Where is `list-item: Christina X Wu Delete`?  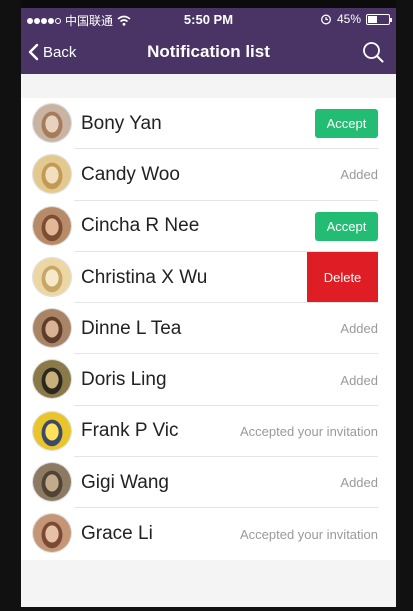 list-item: Christina X Wu Delete is located at coordinates (208, 277).